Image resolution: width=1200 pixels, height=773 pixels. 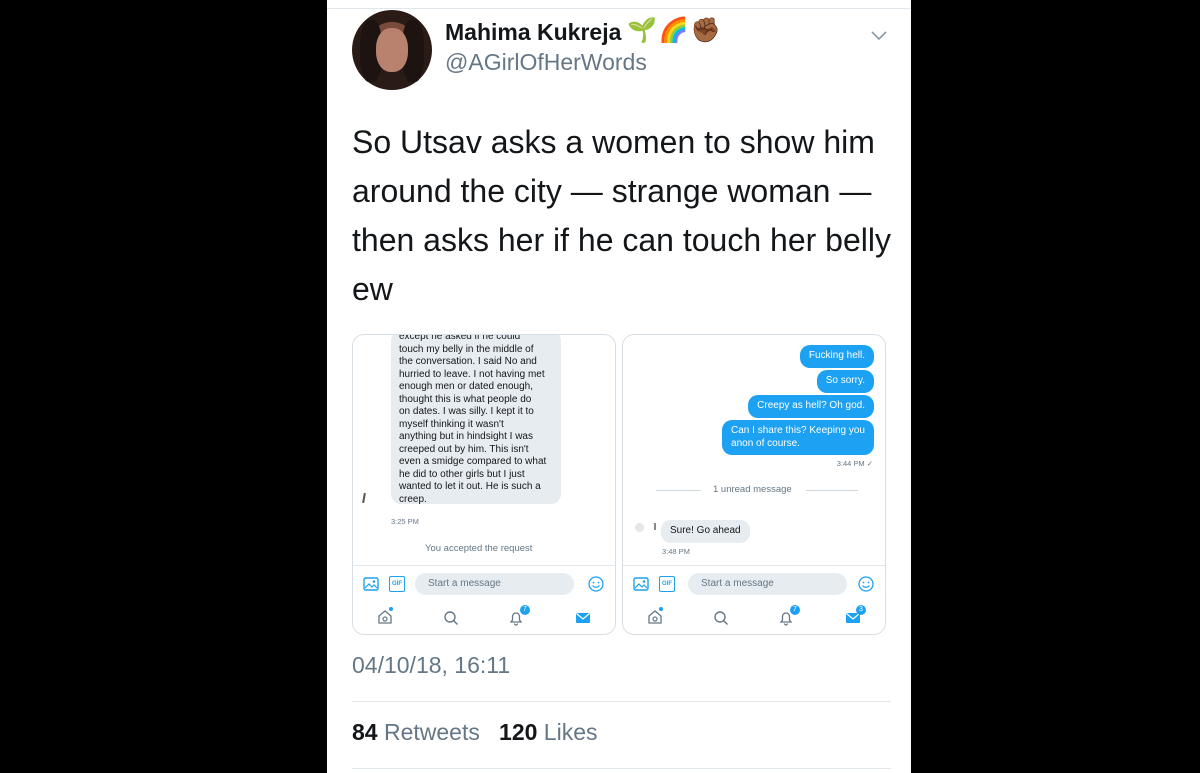 What do you see at coordinates (432, 732) in the screenshot?
I see `retweets-label: Retweets` at bounding box center [432, 732].